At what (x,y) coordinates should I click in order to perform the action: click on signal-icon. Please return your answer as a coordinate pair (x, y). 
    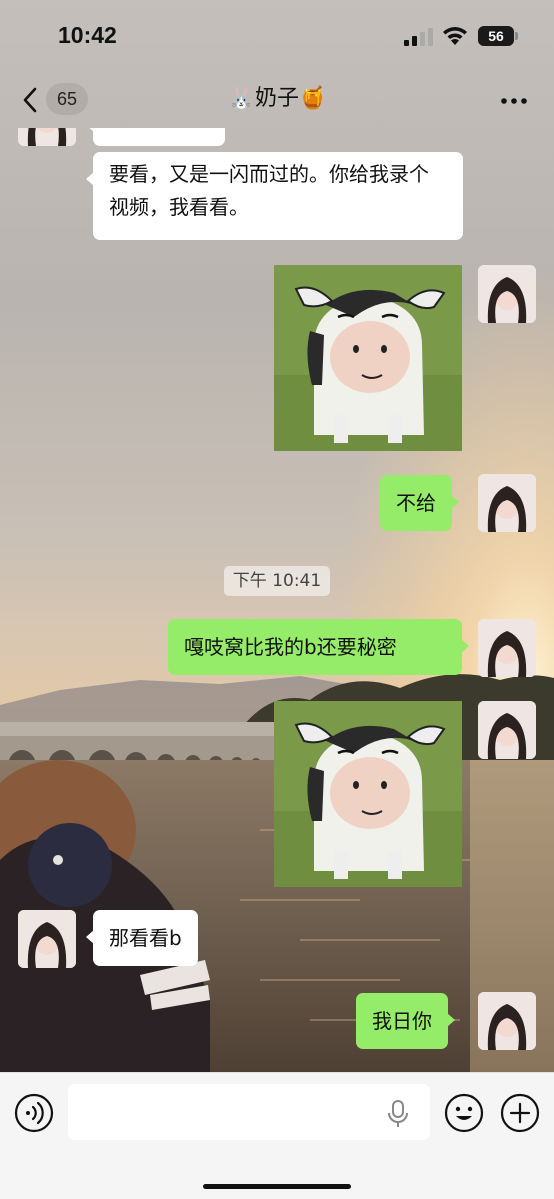
    Looking at the image, I should click on (418, 37).